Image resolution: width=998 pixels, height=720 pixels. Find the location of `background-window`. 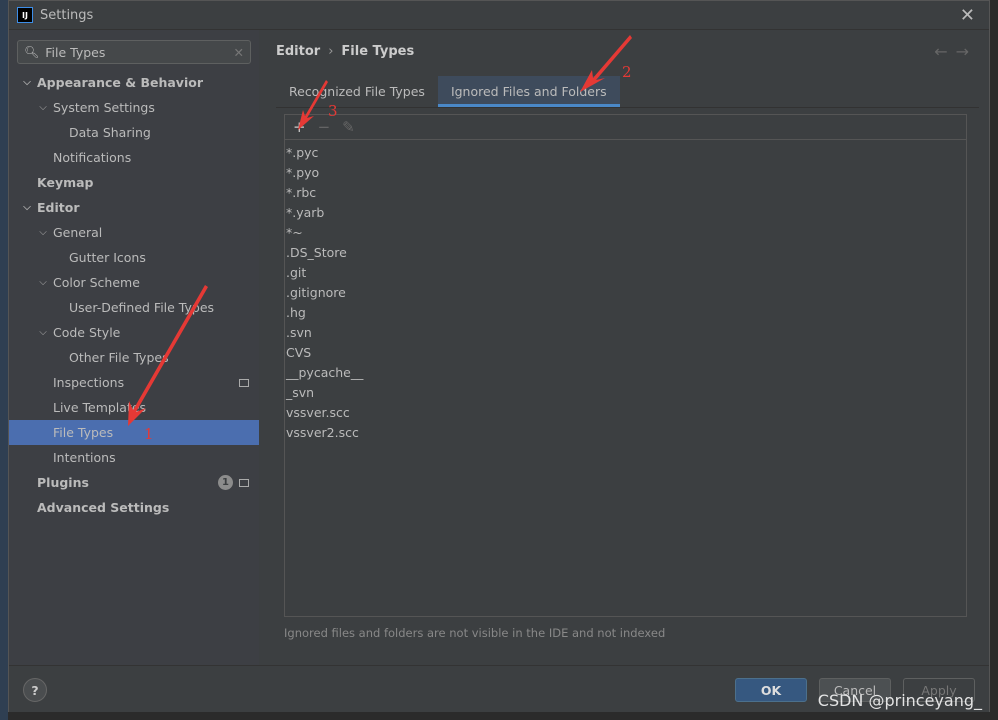

background-window is located at coordinates (4, 360).